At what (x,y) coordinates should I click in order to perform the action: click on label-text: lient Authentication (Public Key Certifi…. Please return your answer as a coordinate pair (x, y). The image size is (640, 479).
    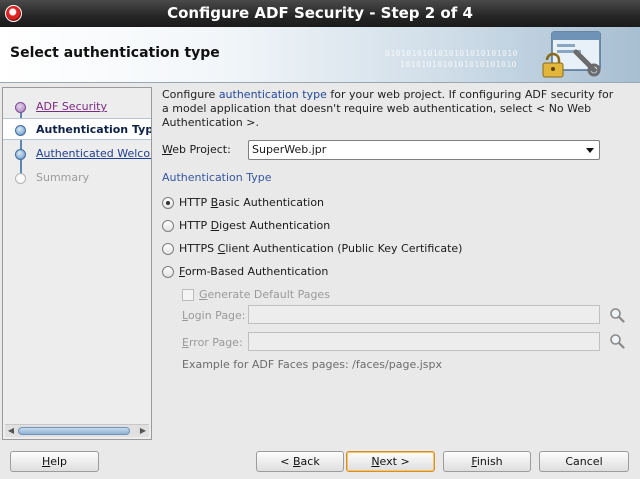
    Looking at the image, I should click on (344, 248).